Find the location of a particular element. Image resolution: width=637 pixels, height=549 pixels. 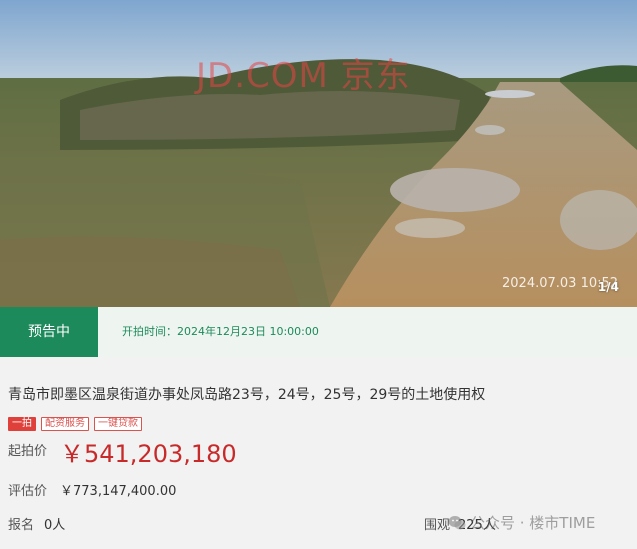

appraisal-label: 评估价 is located at coordinates (28, 491).